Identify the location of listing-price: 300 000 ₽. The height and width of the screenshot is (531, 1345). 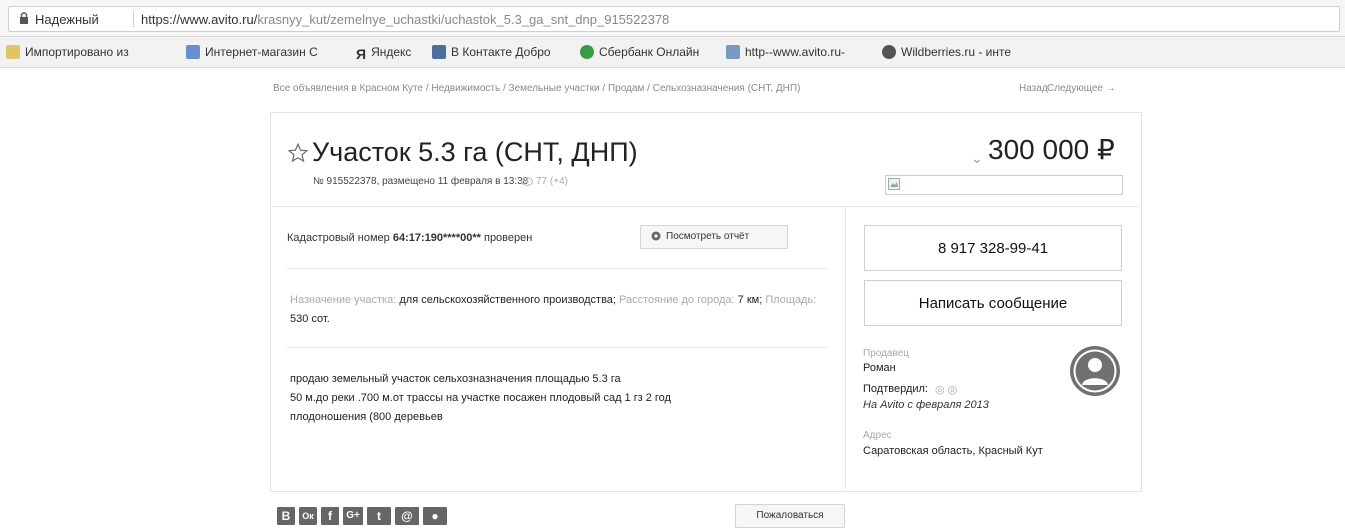
(1051, 149).